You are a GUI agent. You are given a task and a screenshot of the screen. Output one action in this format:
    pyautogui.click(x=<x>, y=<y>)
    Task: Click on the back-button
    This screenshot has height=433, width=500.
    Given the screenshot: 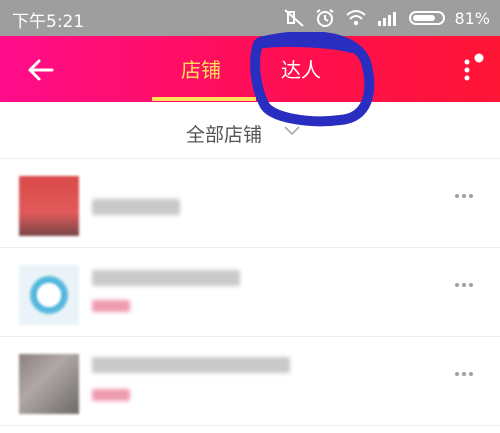 What is the action you would take?
    pyautogui.click(x=42, y=70)
    